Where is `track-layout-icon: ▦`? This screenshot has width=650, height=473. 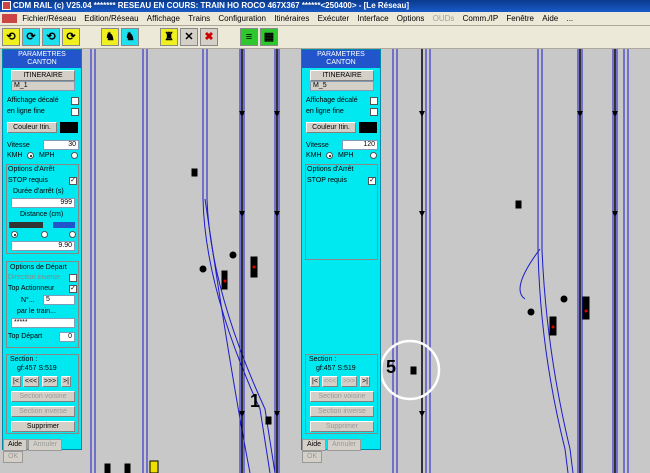
track-layout-icon: ▦ is located at coordinates (269, 37).